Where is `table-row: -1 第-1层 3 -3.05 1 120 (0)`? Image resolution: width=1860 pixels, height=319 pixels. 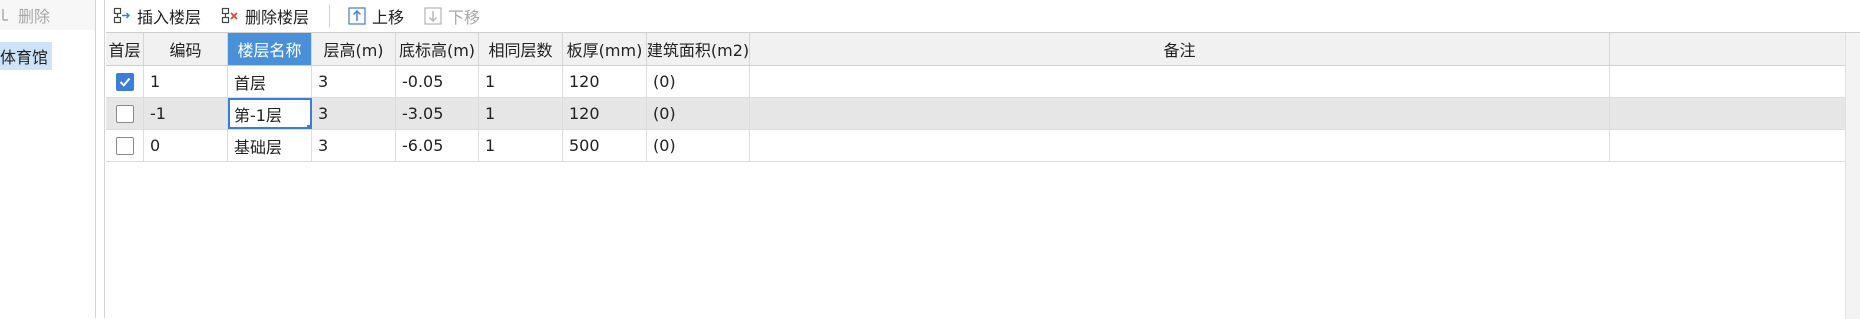 table-row: -1 第-1层 3 -3.05 1 120 (0) is located at coordinates (983, 114).